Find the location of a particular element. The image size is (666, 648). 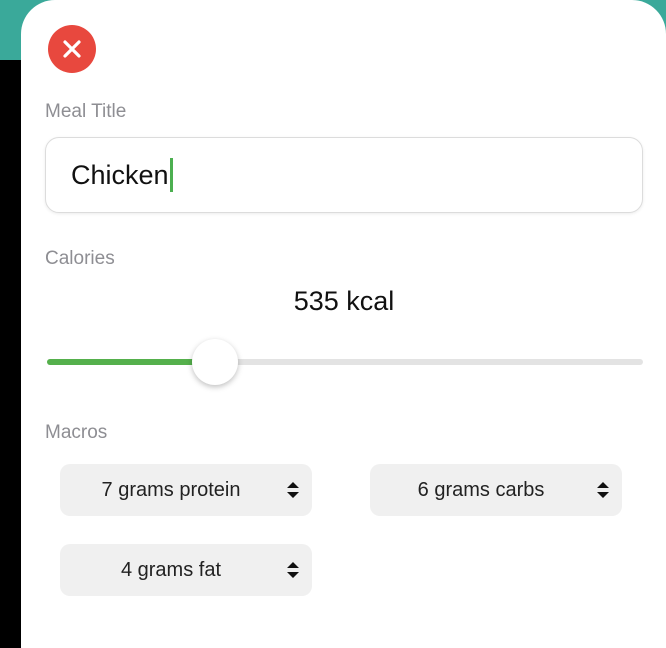

meal-title-value: Chicken is located at coordinates (120, 174).